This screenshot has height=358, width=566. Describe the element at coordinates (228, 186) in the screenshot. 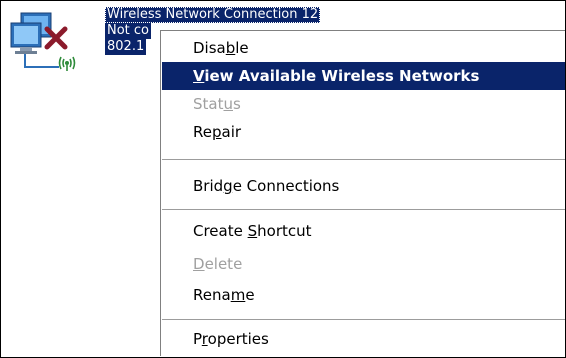

I see `accelerator-key: g` at that location.